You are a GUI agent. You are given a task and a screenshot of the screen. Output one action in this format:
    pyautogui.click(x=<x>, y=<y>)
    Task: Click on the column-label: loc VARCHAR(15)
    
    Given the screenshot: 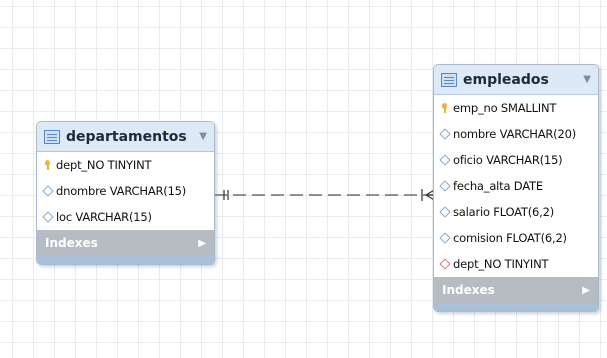 What is the action you would take?
    pyautogui.click(x=104, y=217)
    